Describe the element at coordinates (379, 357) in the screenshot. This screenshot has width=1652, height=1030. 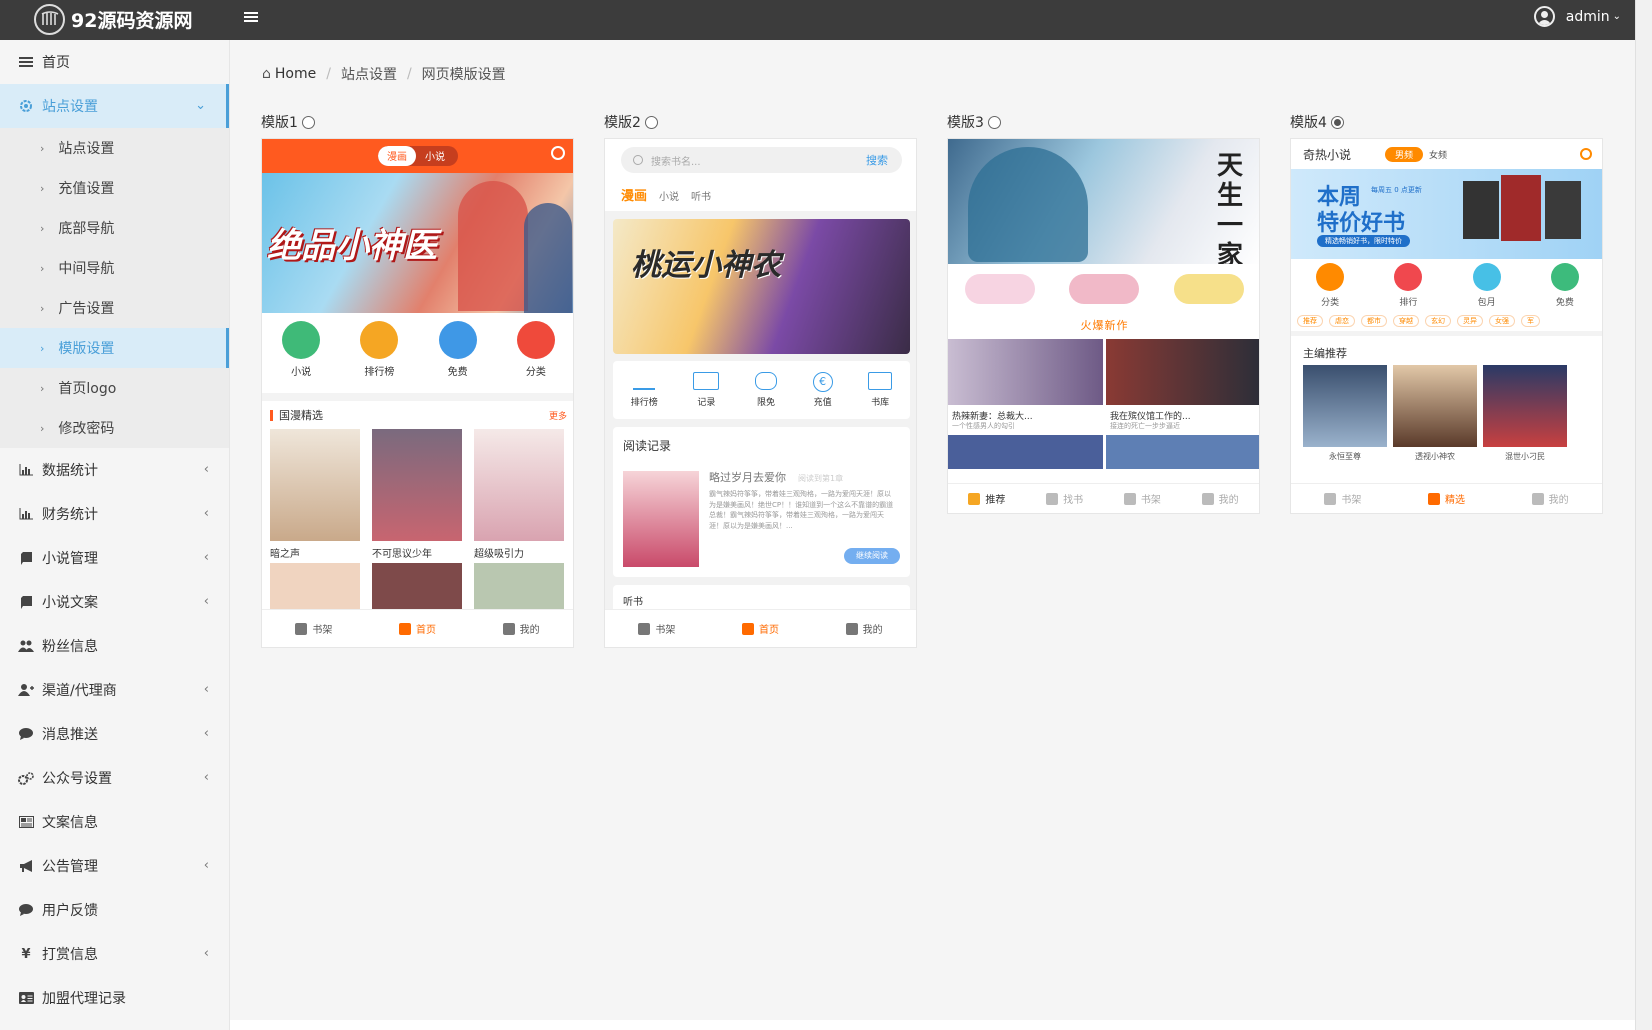
I see `t1-icon-item: 排行榜` at that location.